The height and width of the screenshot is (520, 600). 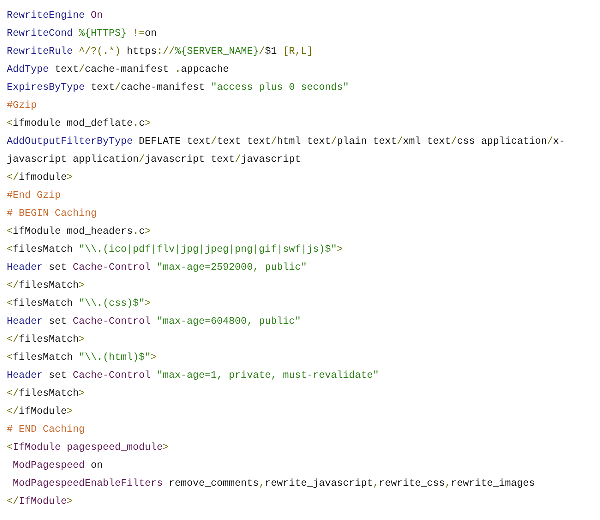 I want to click on code-line: <filesMatch "\\.(ico|pdf|flv|jpg|jpeg|png|gif|swf|js)$">, so click(x=175, y=251).